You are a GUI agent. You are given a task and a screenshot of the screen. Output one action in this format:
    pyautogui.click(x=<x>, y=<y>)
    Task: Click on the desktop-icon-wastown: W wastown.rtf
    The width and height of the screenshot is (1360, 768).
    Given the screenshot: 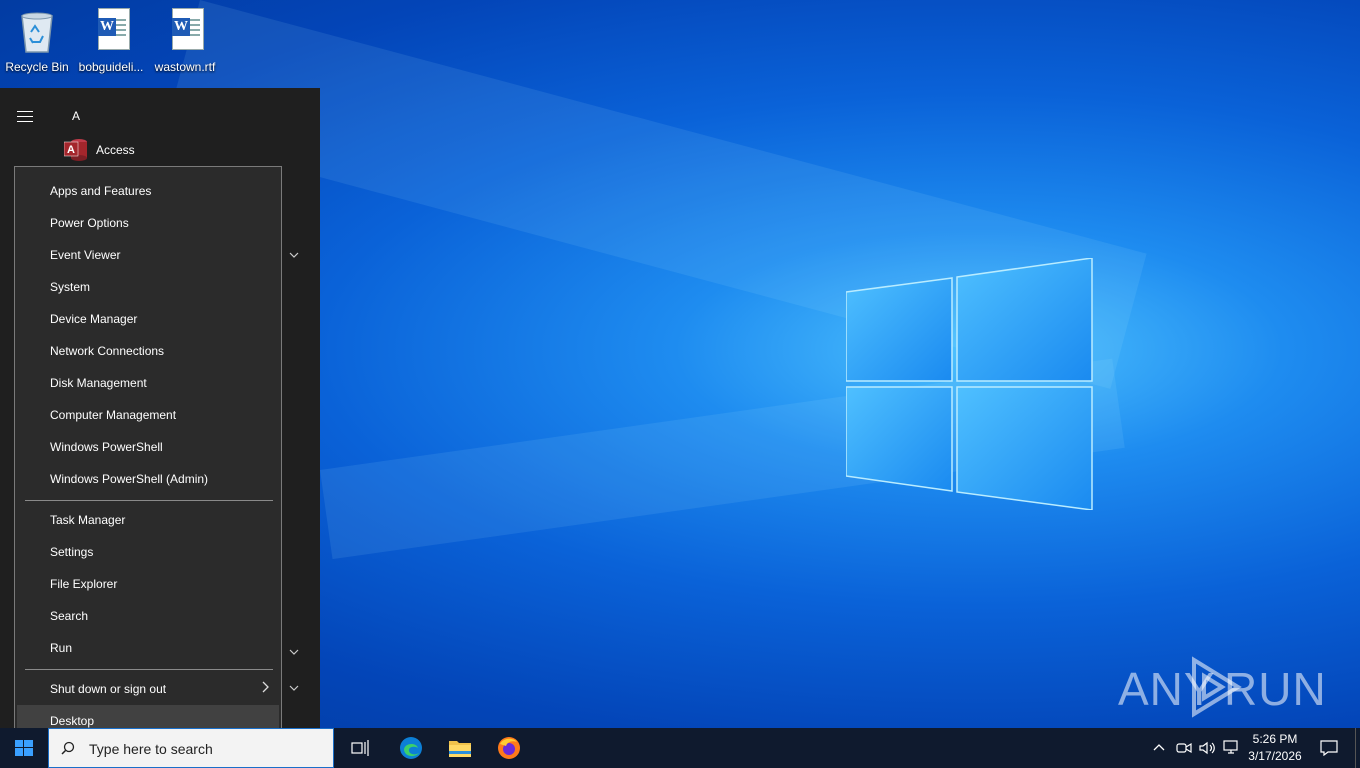 What is the action you would take?
    pyautogui.click(x=185, y=40)
    